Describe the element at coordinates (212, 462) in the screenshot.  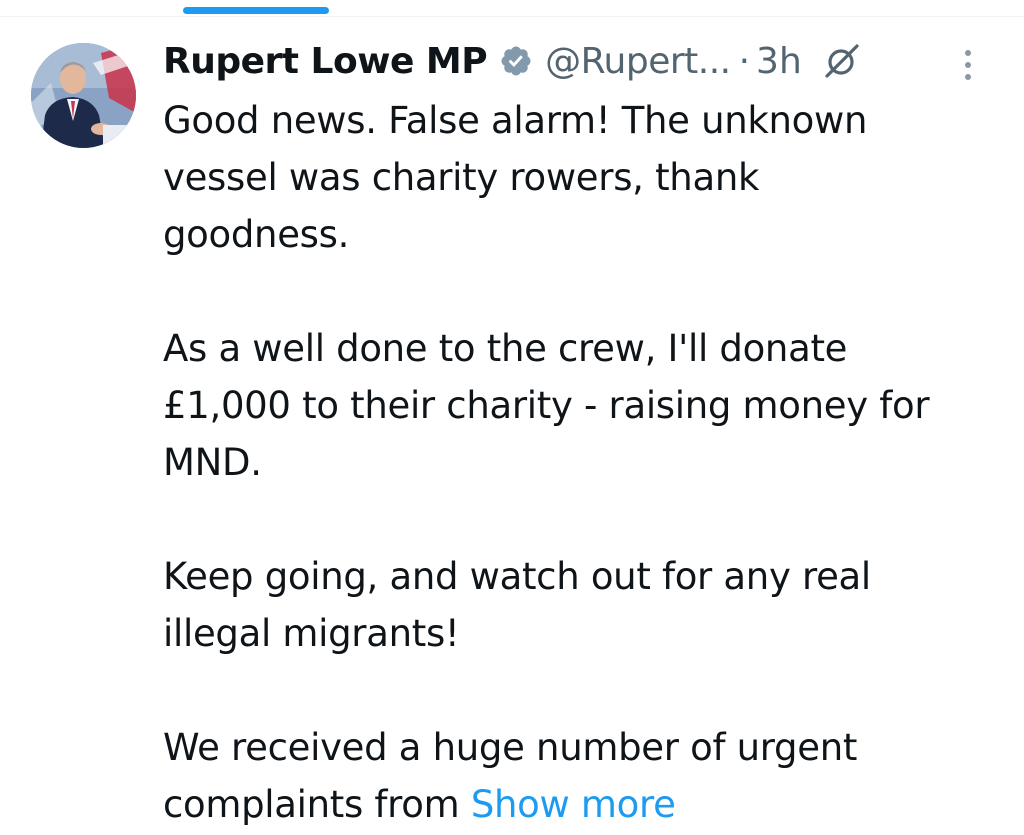
I see `tweet-line: MND.` at that location.